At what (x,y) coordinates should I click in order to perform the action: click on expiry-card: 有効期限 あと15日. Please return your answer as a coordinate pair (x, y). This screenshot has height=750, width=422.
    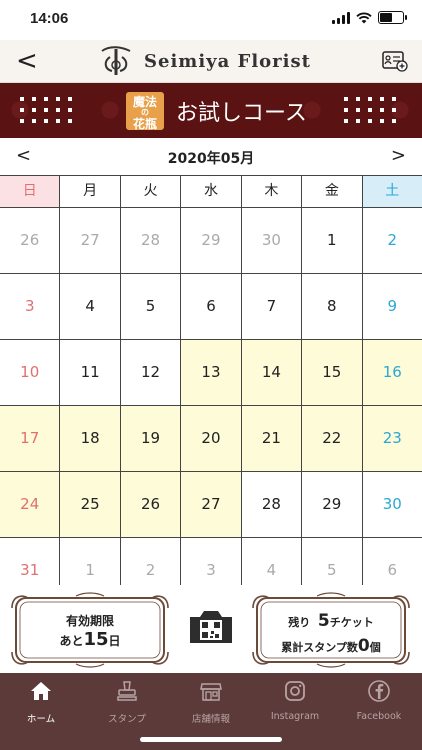
    Looking at the image, I should click on (90, 630).